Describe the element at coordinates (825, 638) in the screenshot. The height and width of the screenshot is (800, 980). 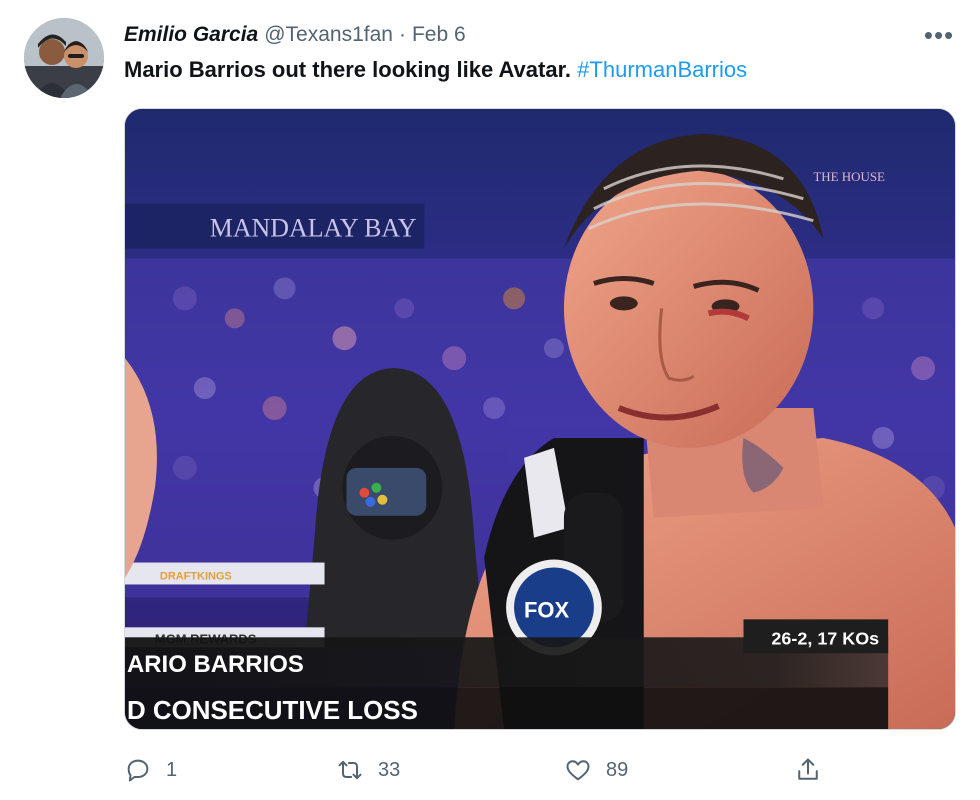
I see `fighter-record: 26-2, 17 KOs` at that location.